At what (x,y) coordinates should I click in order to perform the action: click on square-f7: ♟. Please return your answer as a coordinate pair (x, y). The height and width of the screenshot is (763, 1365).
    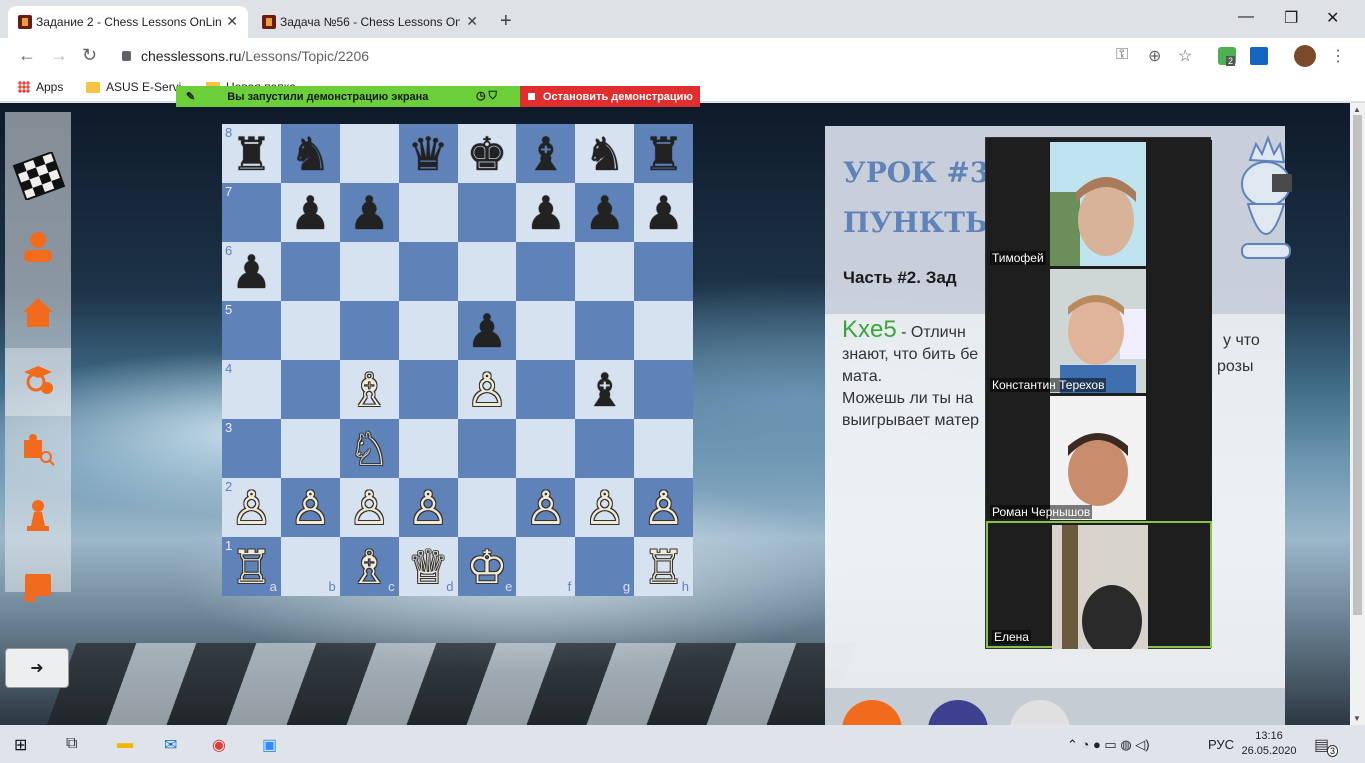
    Looking at the image, I should click on (546, 212).